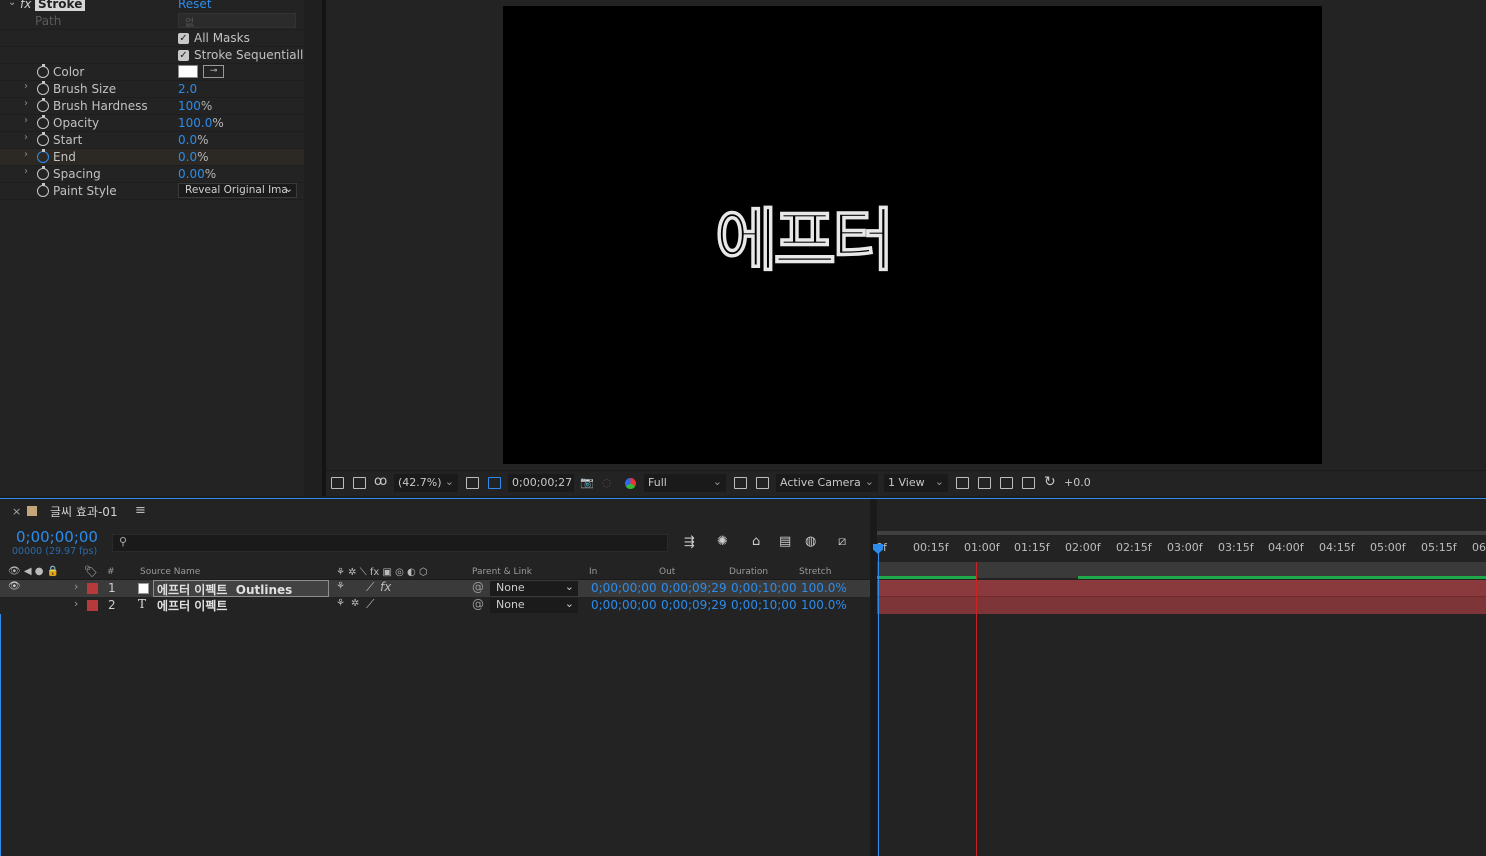 This screenshot has height=856, width=1486. Describe the element at coordinates (189, 106) in the screenshot. I see `param-value: 100` at that location.